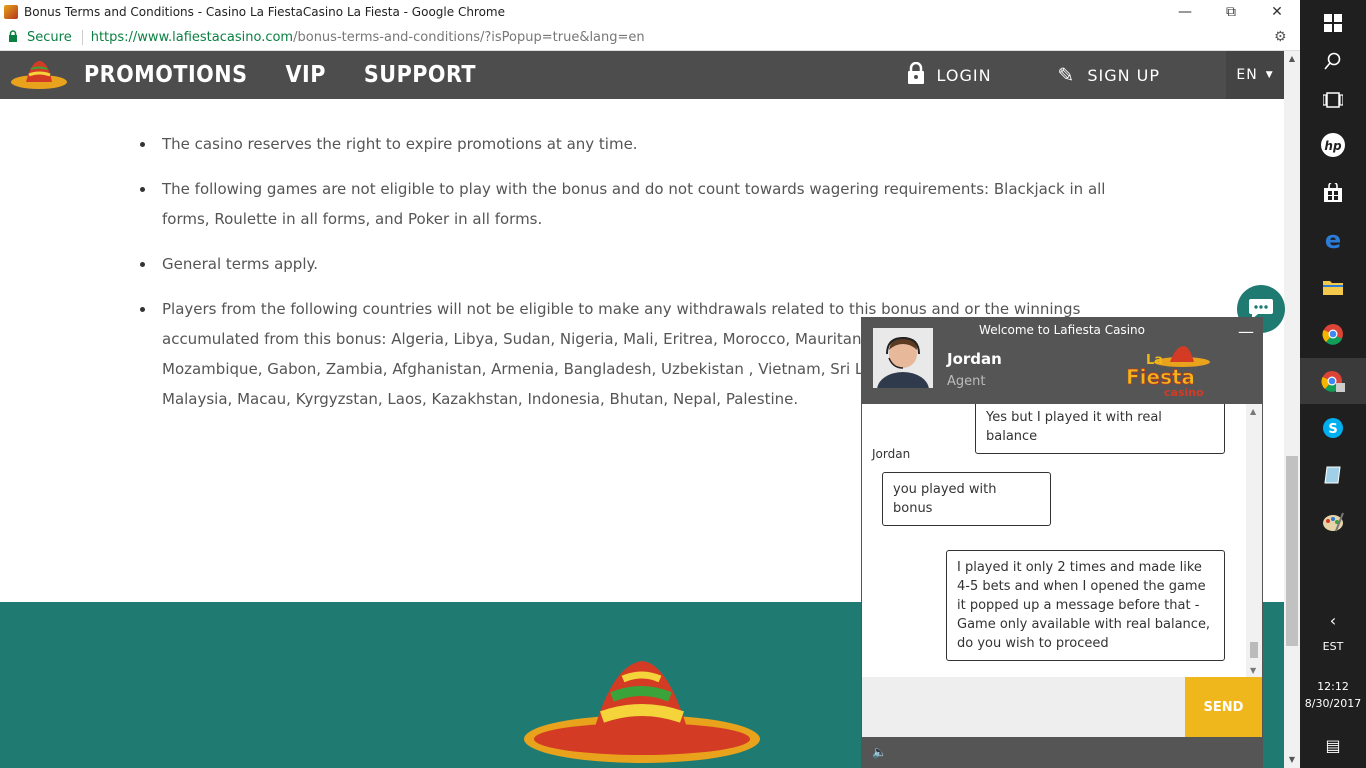 This screenshot has width=1366, height=768. Describe the element at coordinates (1246, 331) in the screenshot. I see `minimize-chat-icon: —` at that location.